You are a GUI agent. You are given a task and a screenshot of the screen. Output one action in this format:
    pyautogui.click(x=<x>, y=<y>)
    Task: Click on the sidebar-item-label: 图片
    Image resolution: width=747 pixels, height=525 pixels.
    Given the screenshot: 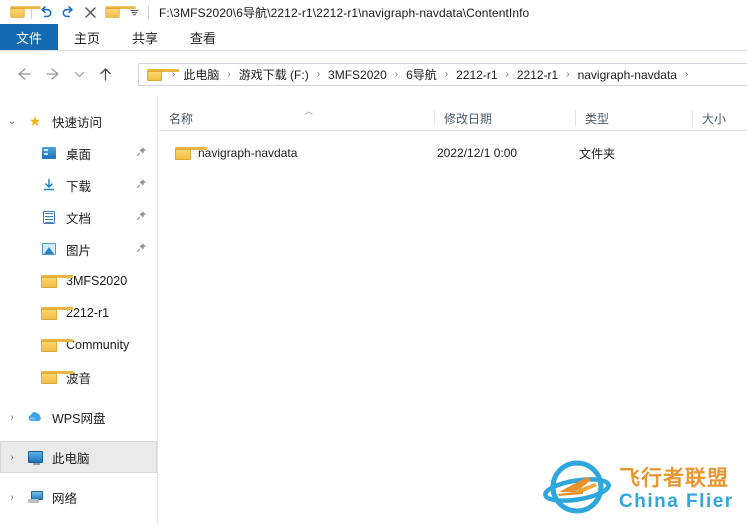 What is the action you would take?
    pyautogui.click(x=79, y=250)
    